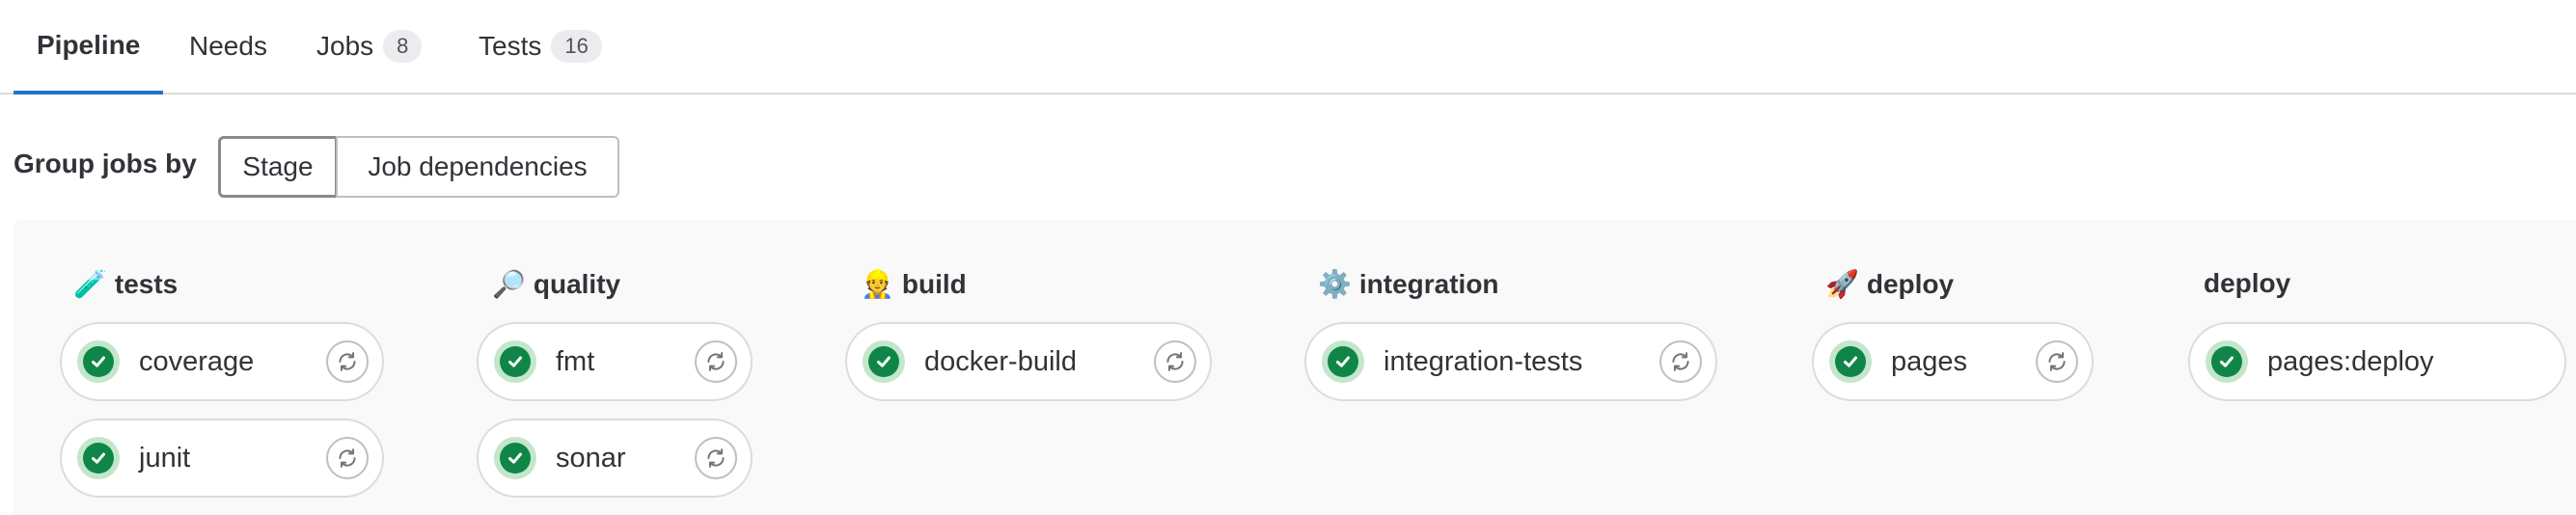 The width and height of the screenshot is (2576, 515). Describe the element at coordinates (90, 284) in the screenshot. I see `stage-emoji-icon: 🧪` at that location.